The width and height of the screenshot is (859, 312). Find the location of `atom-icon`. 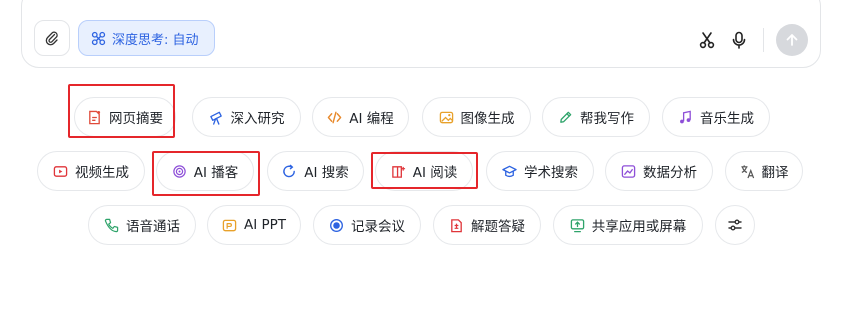

atom-icon is located at coordinates (98, 38).